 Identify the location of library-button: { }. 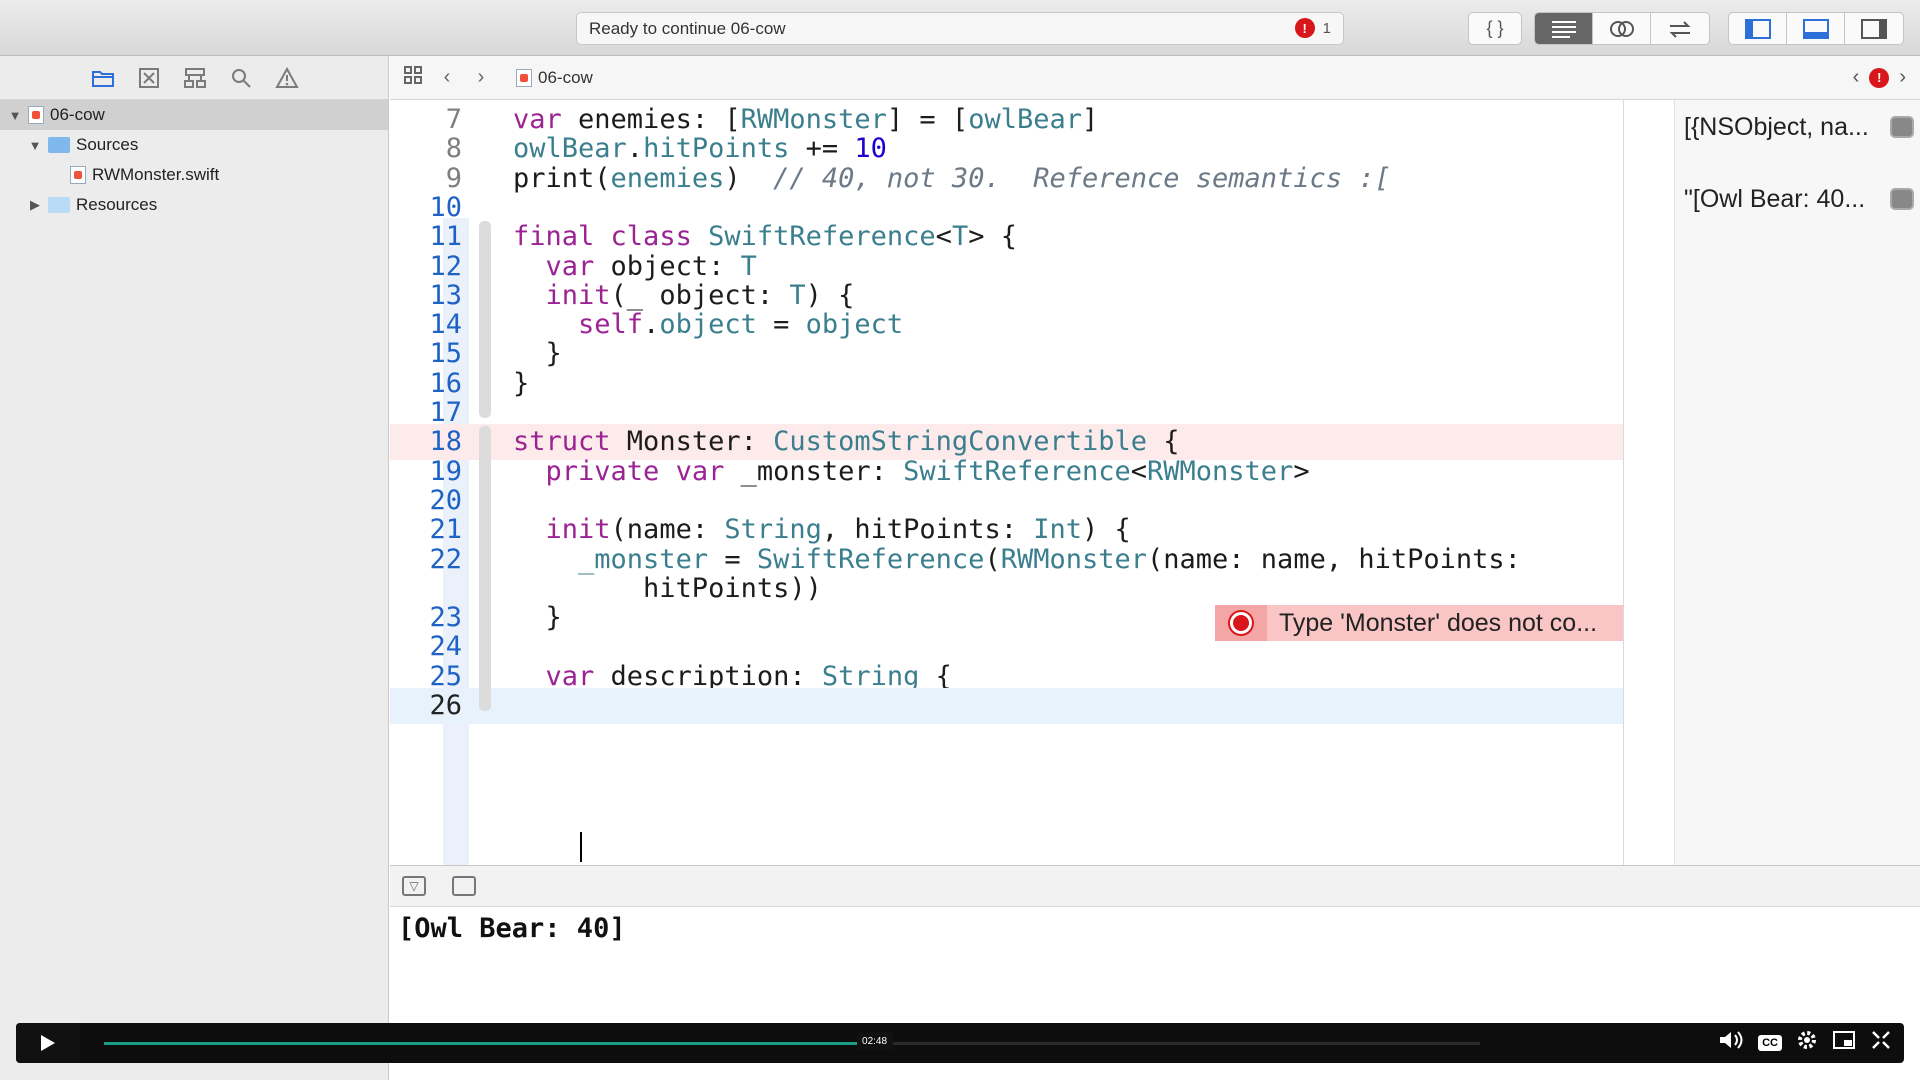
(1495, 28).